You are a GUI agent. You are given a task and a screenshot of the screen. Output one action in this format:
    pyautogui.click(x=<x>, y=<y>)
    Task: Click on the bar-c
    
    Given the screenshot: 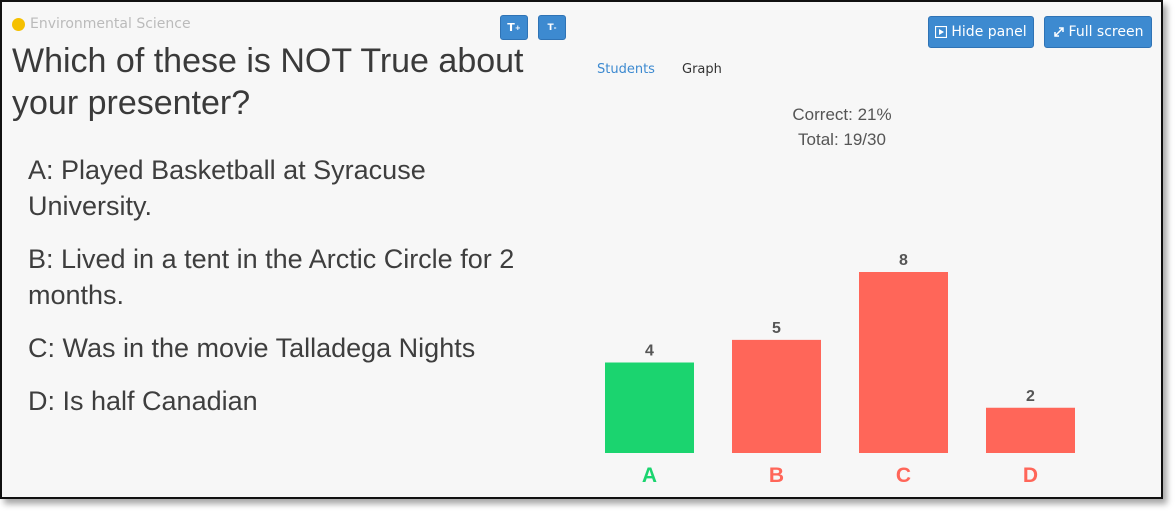 What is the action you would take?
    pyautogui.click(x=903, y=362)
    